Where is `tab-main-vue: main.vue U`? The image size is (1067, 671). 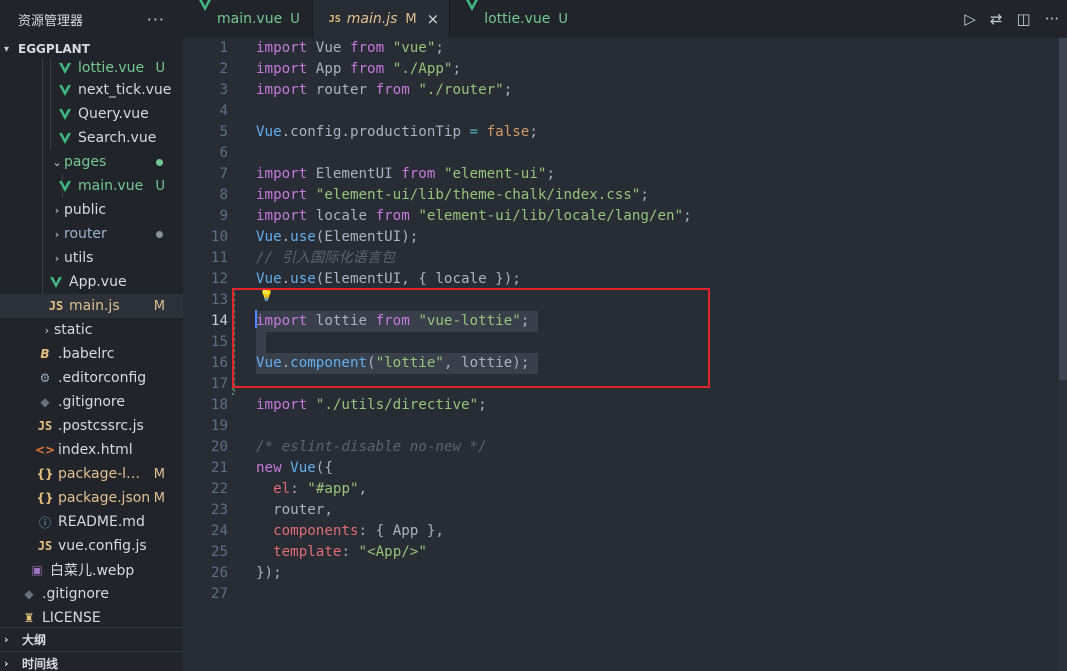
tab-main-vue: main.vue U is located at coordinates (248, 19).